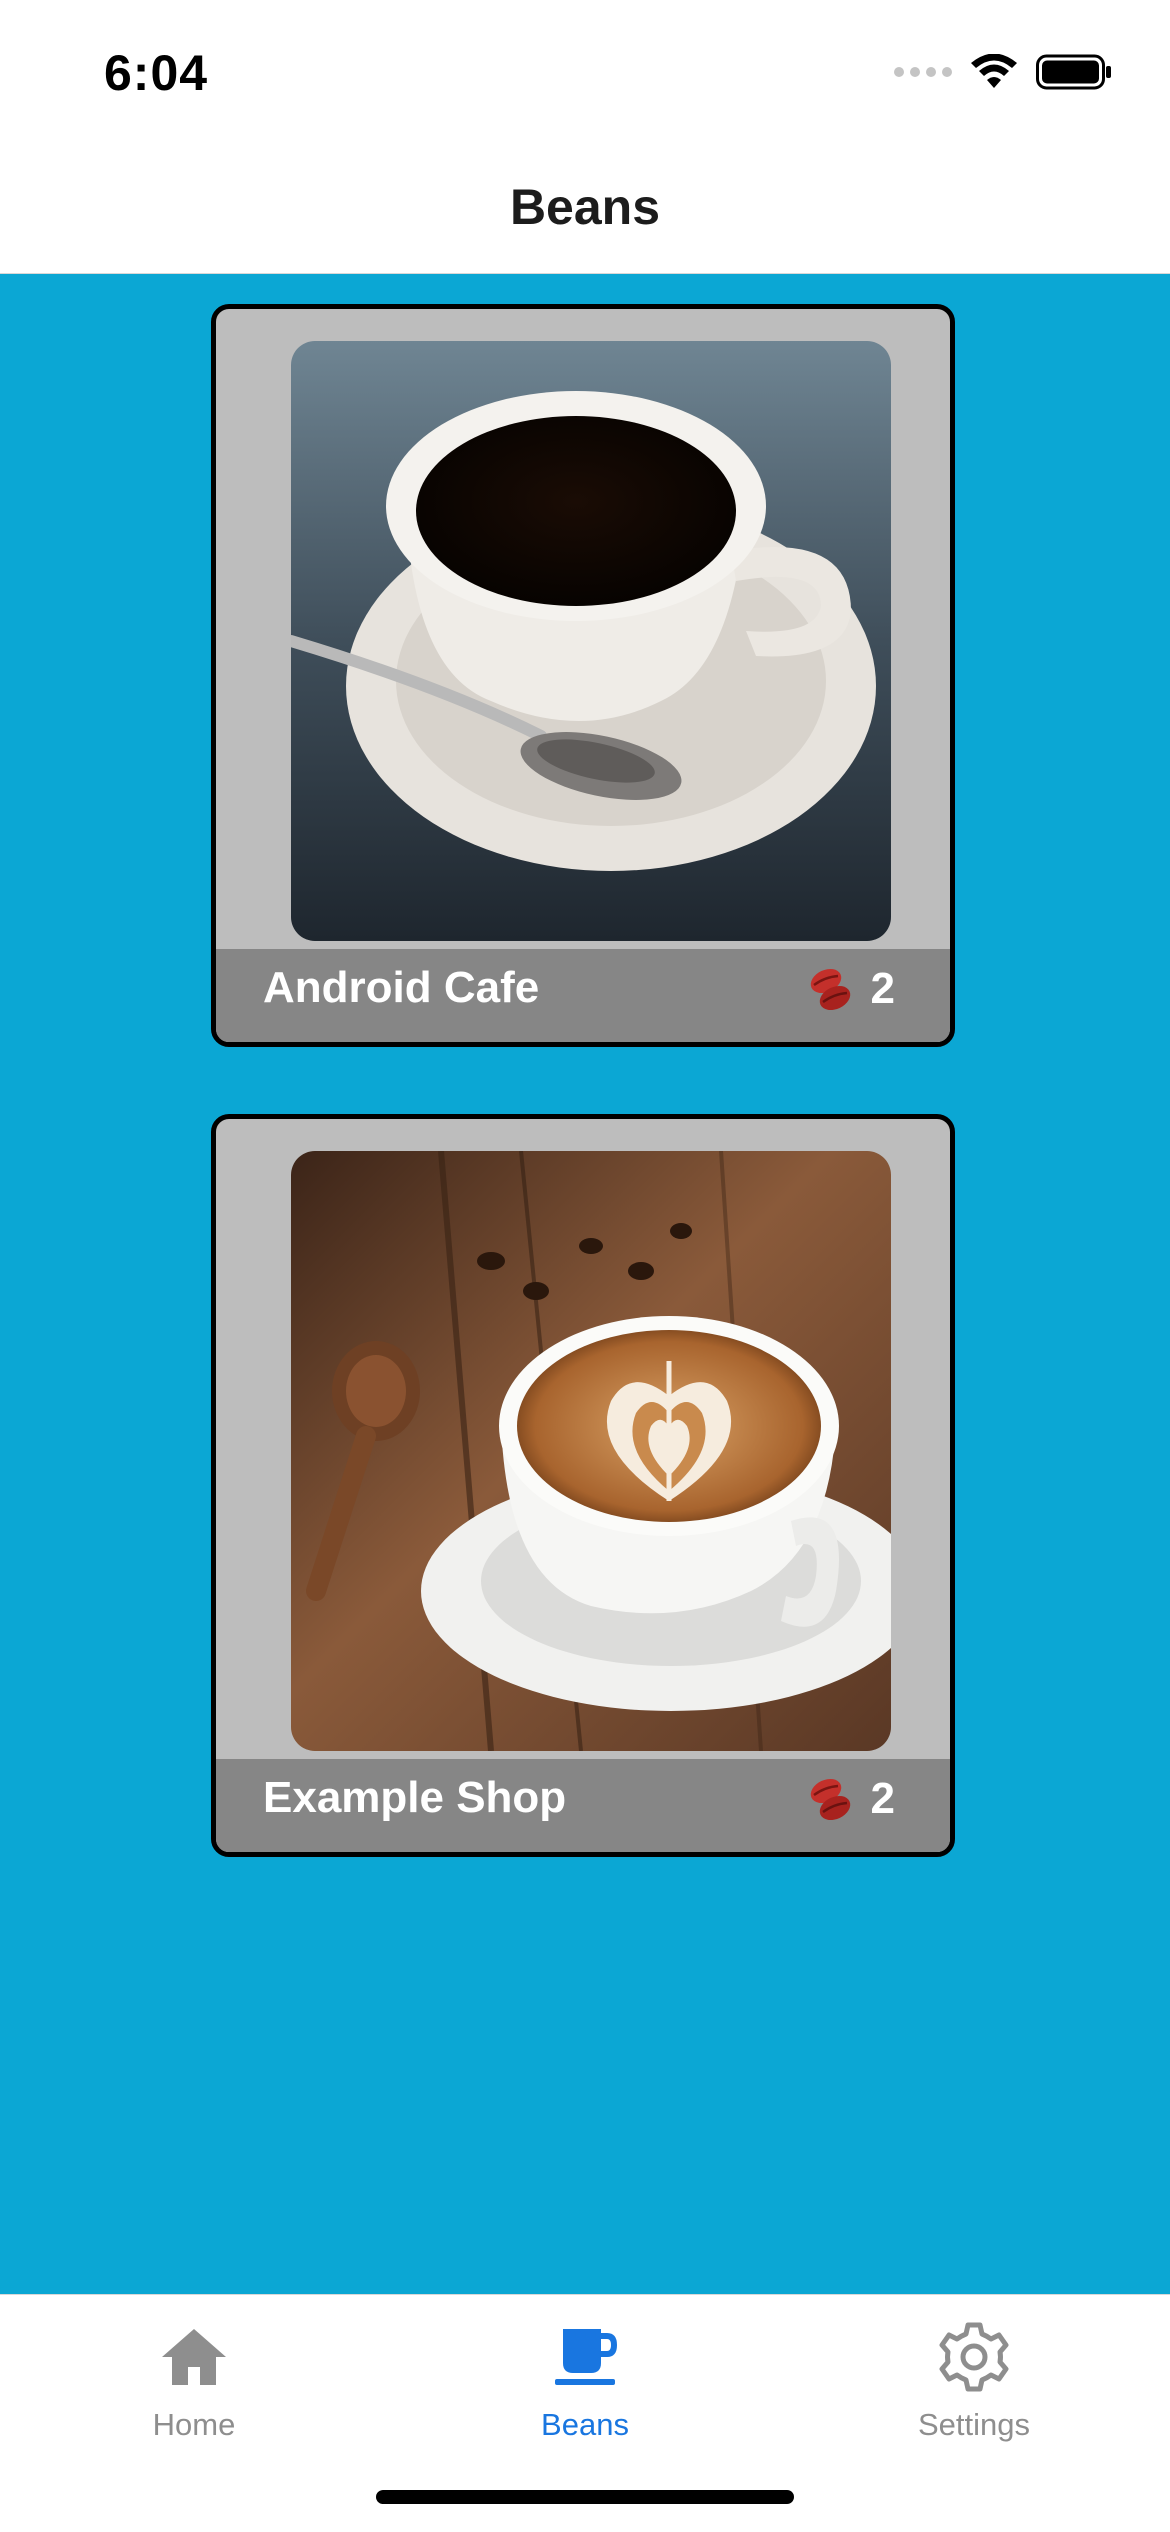 The height and width of the screenshot is (2532, 1170). I want to click on tab-label: Beans, so click(585, 2424).